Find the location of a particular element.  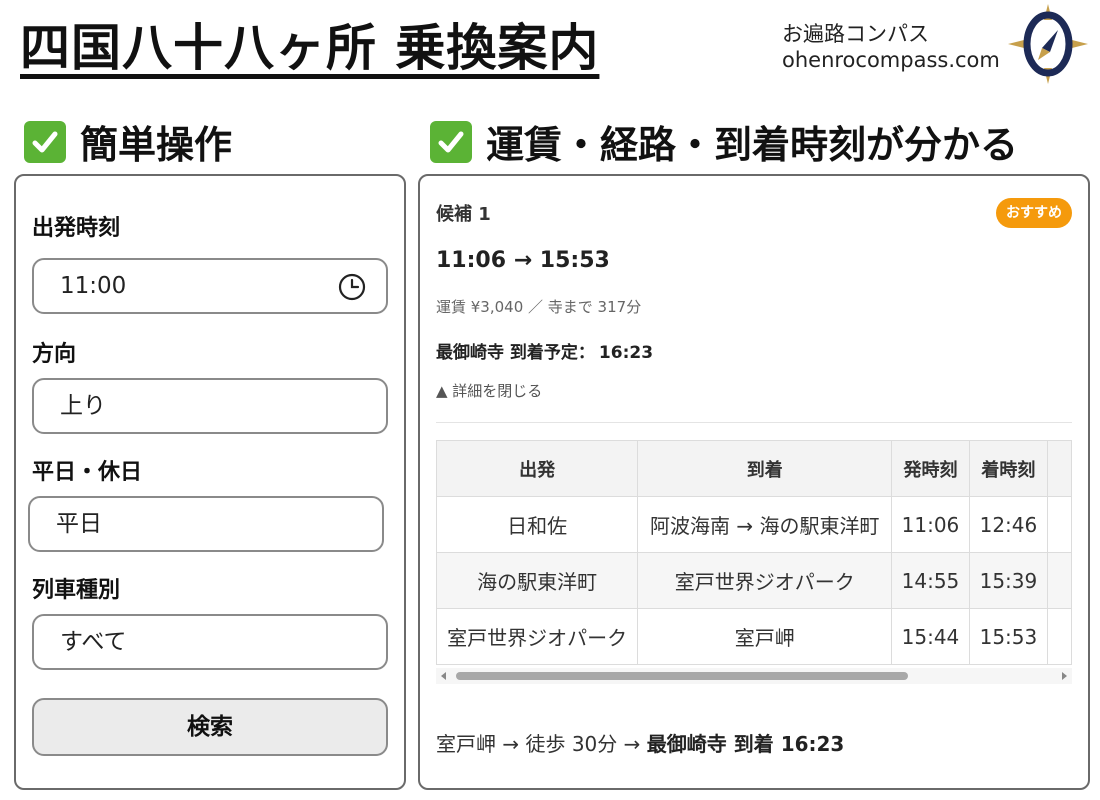

departure-time-value: 11:00 is located at coordinates (93, 286).